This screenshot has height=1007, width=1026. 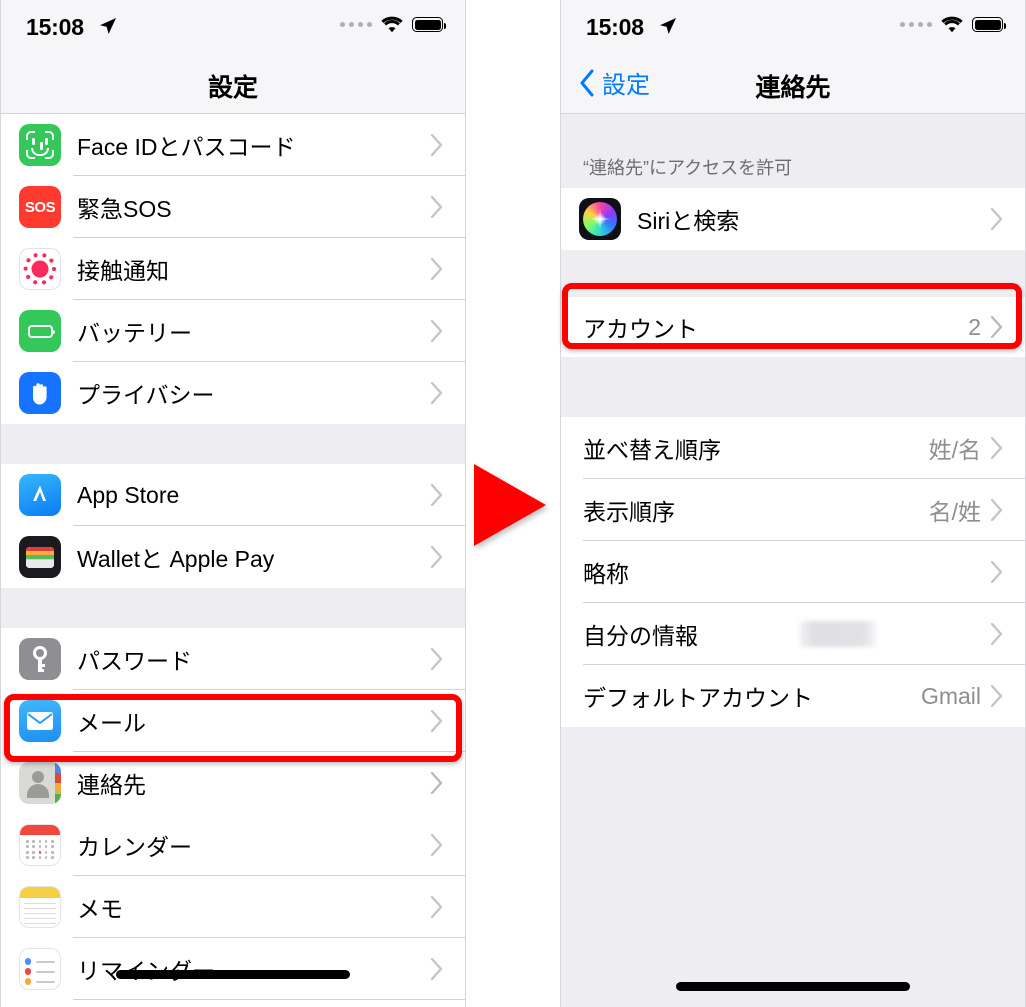 What do you see at coordinates (233, 26) in the screenshot?
I see `status-bar-left: 15:08` at bounding box center [233, 26].